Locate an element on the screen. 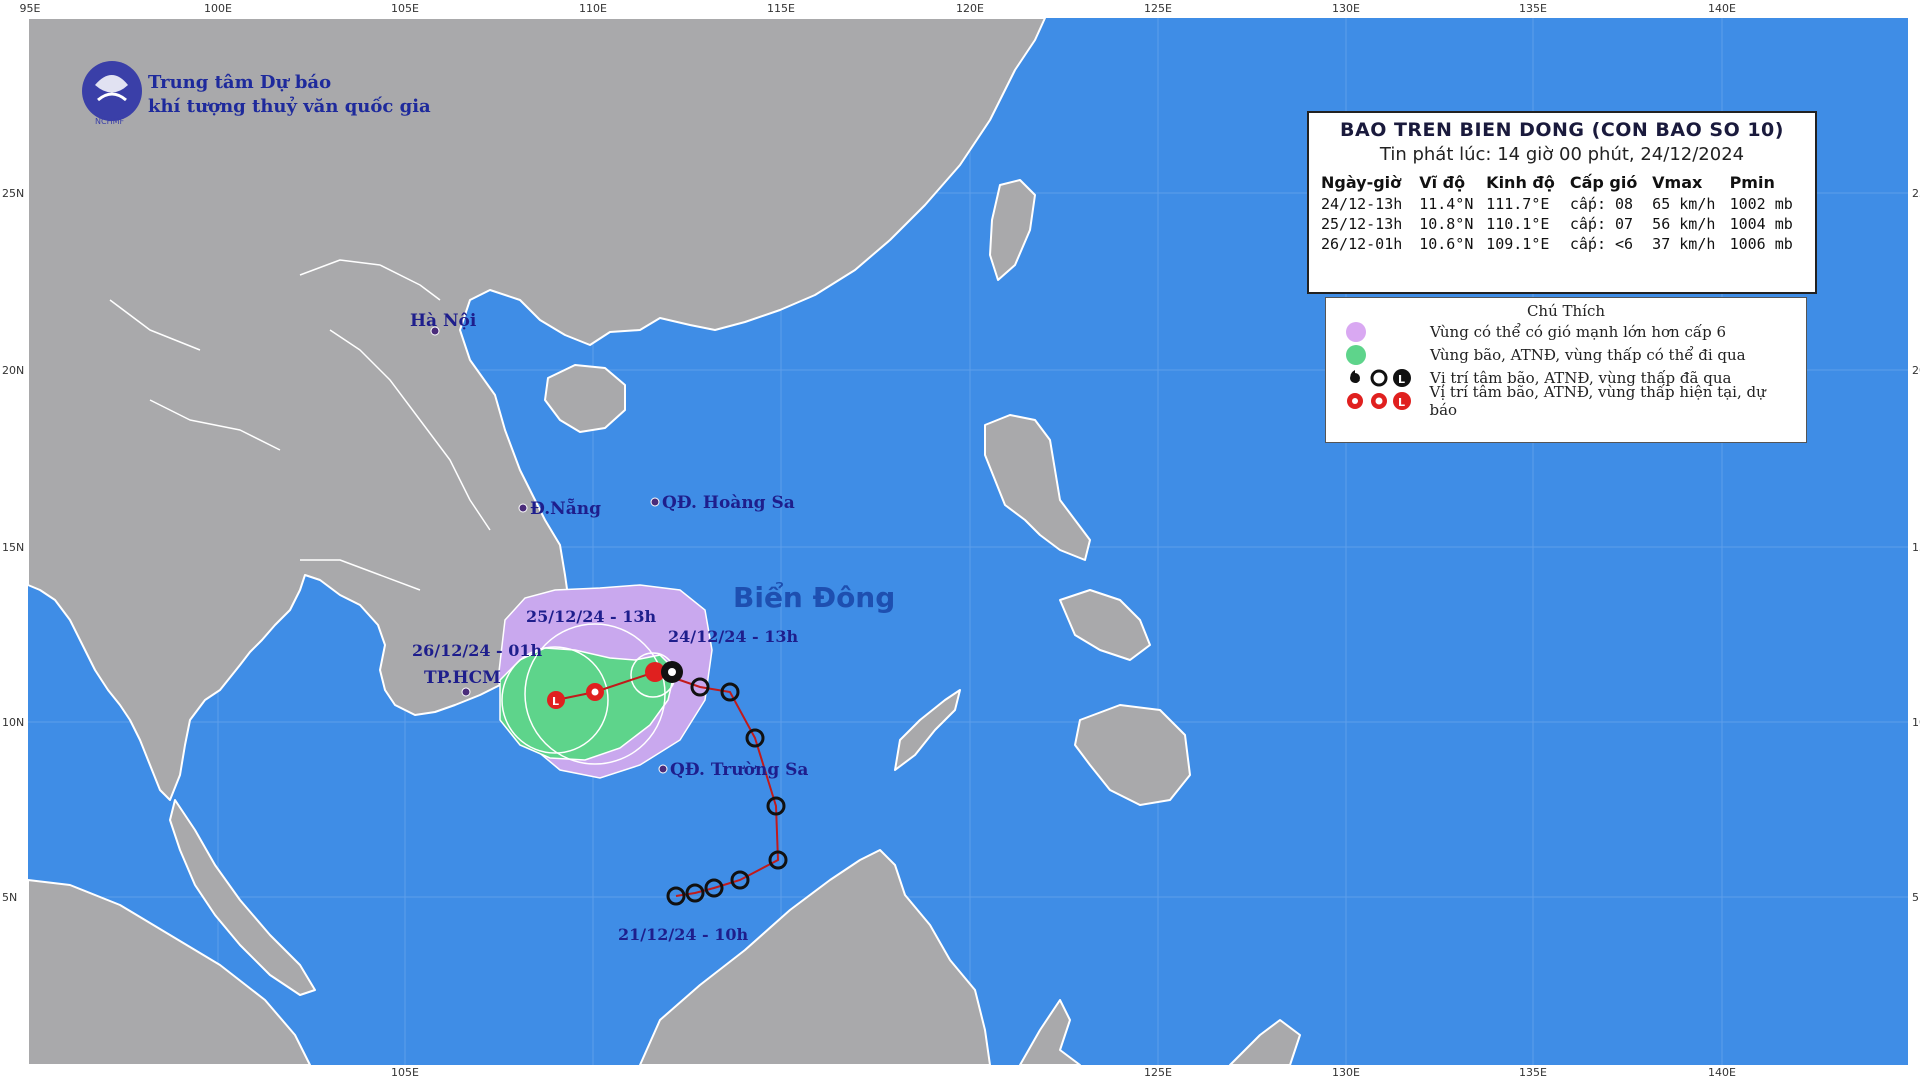 This screenshot has width=1920, height=1080. agency-name-line2: khí tượng thuỷ văn quốc gia is located at coordinates (289, 106).